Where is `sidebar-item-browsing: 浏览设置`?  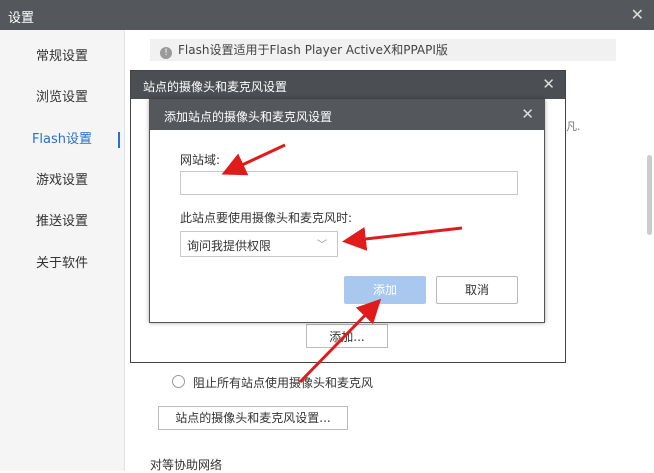
sidebar-item-browsing: 浏览设置 is located at coordinates (62, 98).